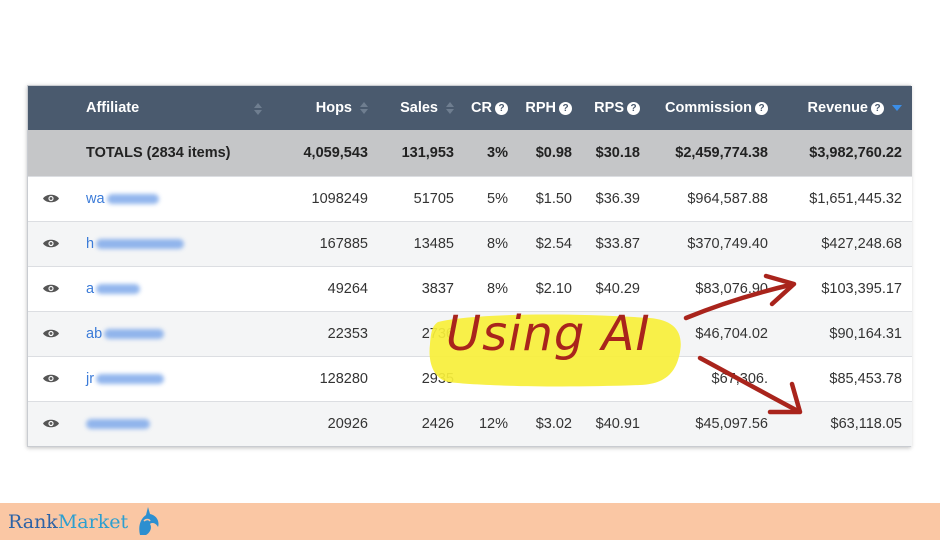 The height and width of the screenshot is (540, 940). What do you see at coordinates (113, 108) in the screenshot?
I see `header-affiliate-label: Affiliate` at bounding box center [113, 108].